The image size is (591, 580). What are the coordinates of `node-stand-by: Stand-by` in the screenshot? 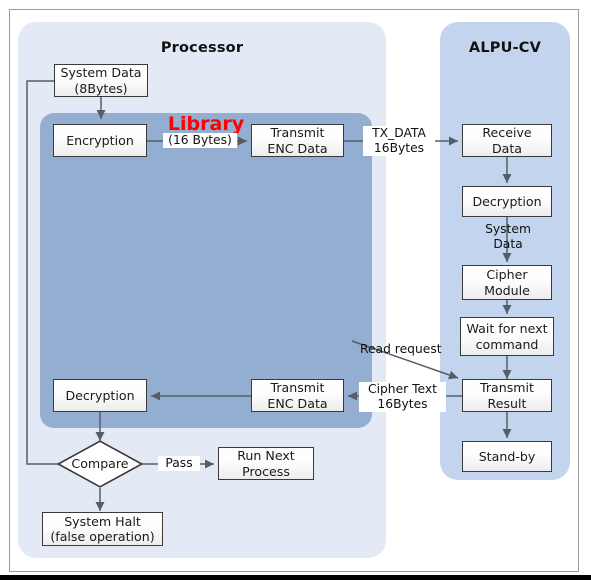 It's located at (507, 456).